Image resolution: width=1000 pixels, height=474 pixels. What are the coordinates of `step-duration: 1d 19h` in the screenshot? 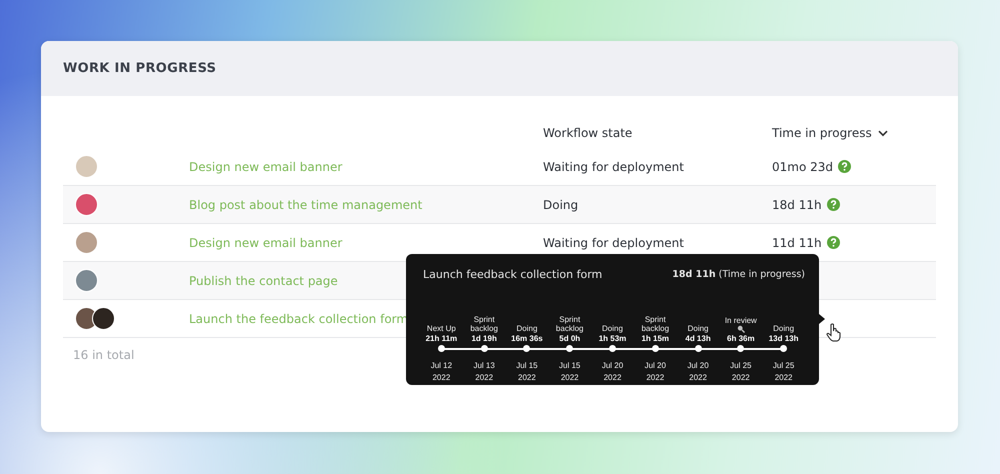 It's located at (484, 338).